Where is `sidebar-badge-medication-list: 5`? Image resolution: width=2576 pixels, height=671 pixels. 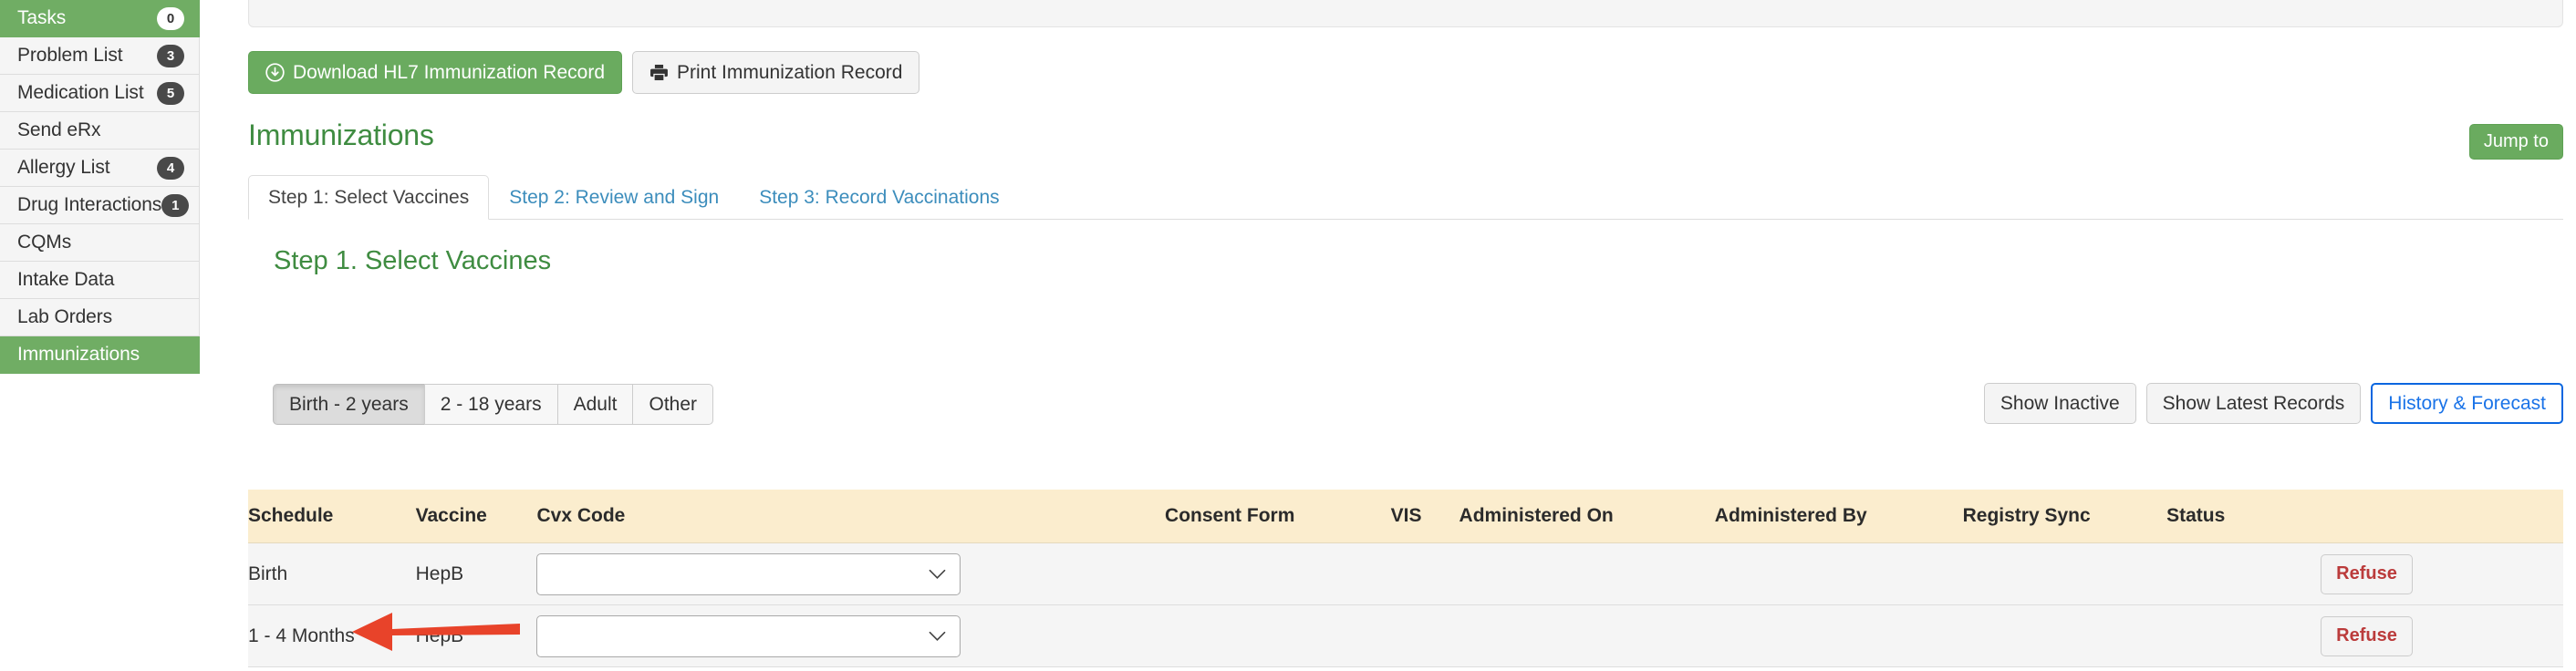
sidebar-badge-medication-list: 5 is located at coordinates (170, 93).